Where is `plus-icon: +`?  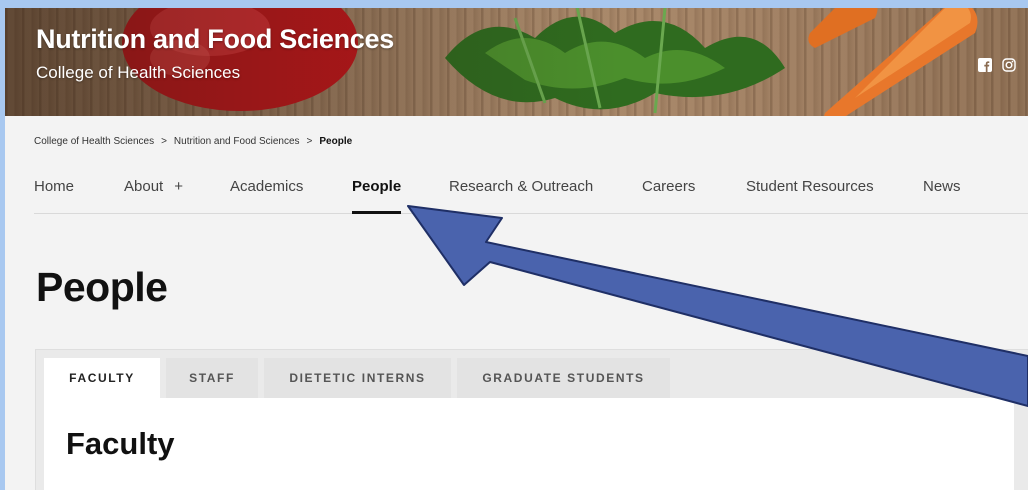
plus-icon: + is located at coordinates (178, 186).